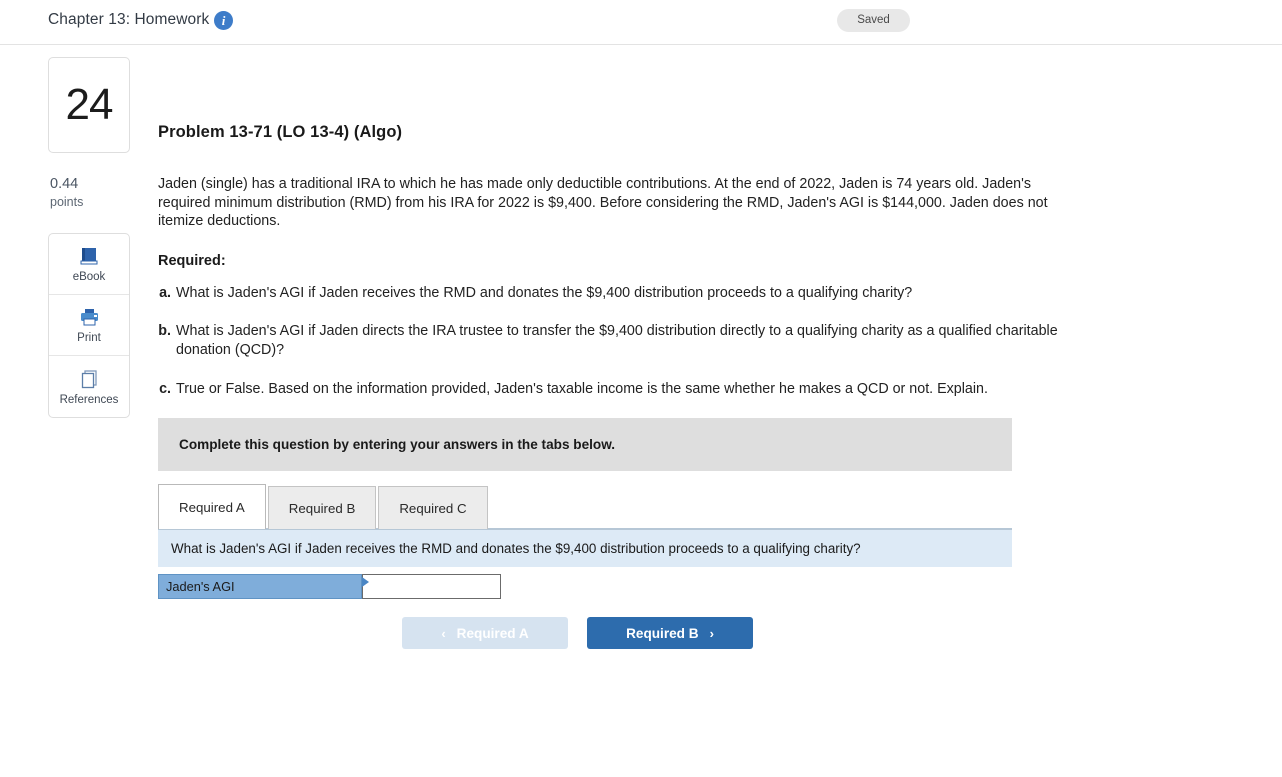 The height and width of the screenshot is (777, 1282). I want to click on next-required-b-button: Required B ›, so click(670, 633).